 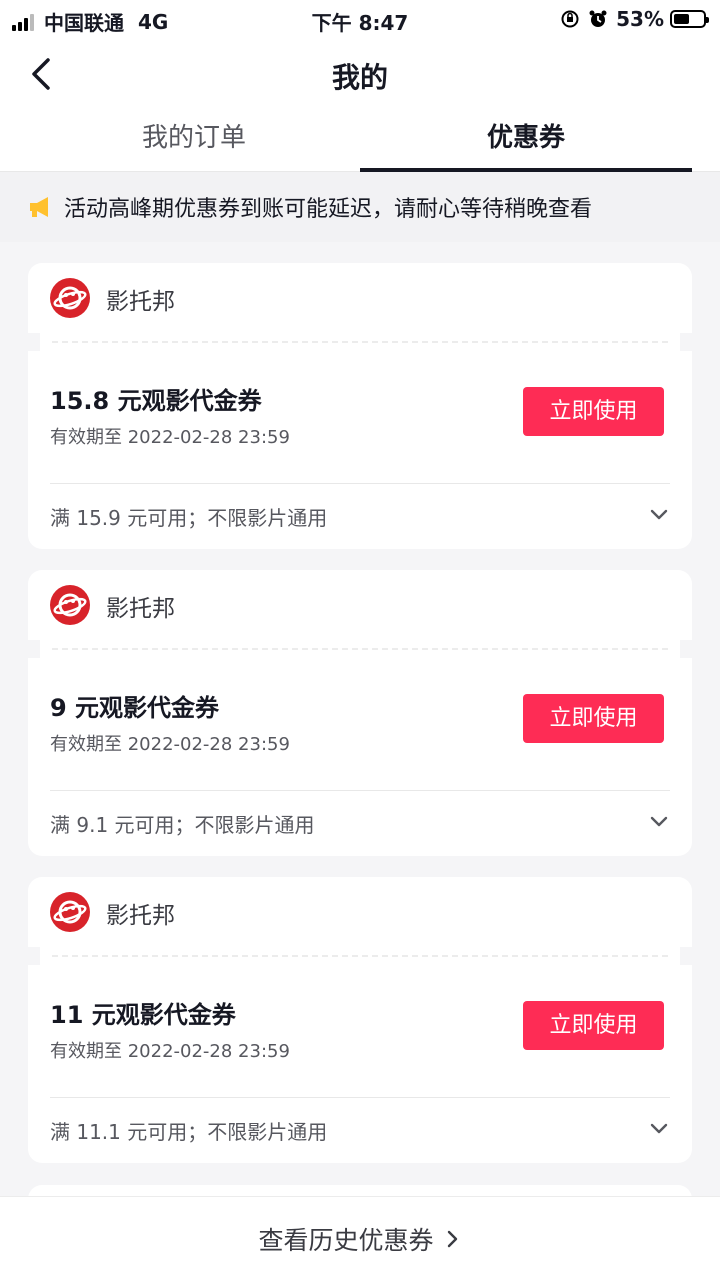 What do you see at coordinates (452, 1238) in the screenshot?
I see `chevron-right-icon` at bounding box center [452, 1238].